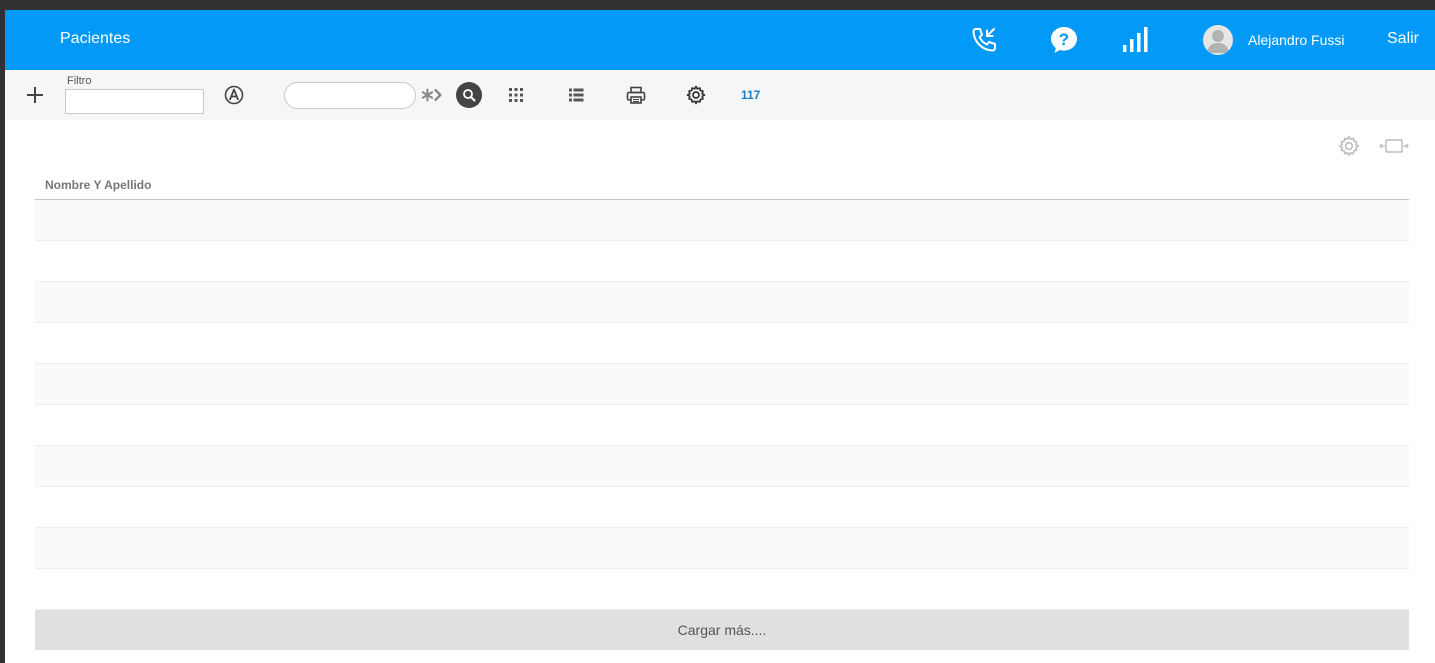 Image resolution: width=1435 pixels, height=663 pixels. I want to click on filter-input, so click(134, 101).